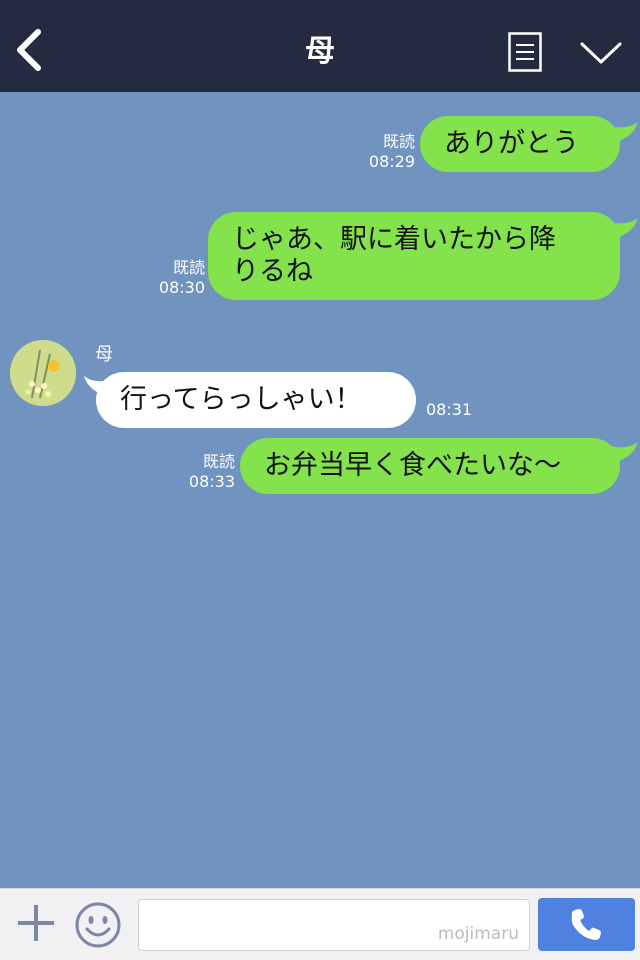 This screenshot has height=960, width=640. Describe the element at coordinates (181, 287) in the screenshot. I see `message-time: 08:30` at that location.